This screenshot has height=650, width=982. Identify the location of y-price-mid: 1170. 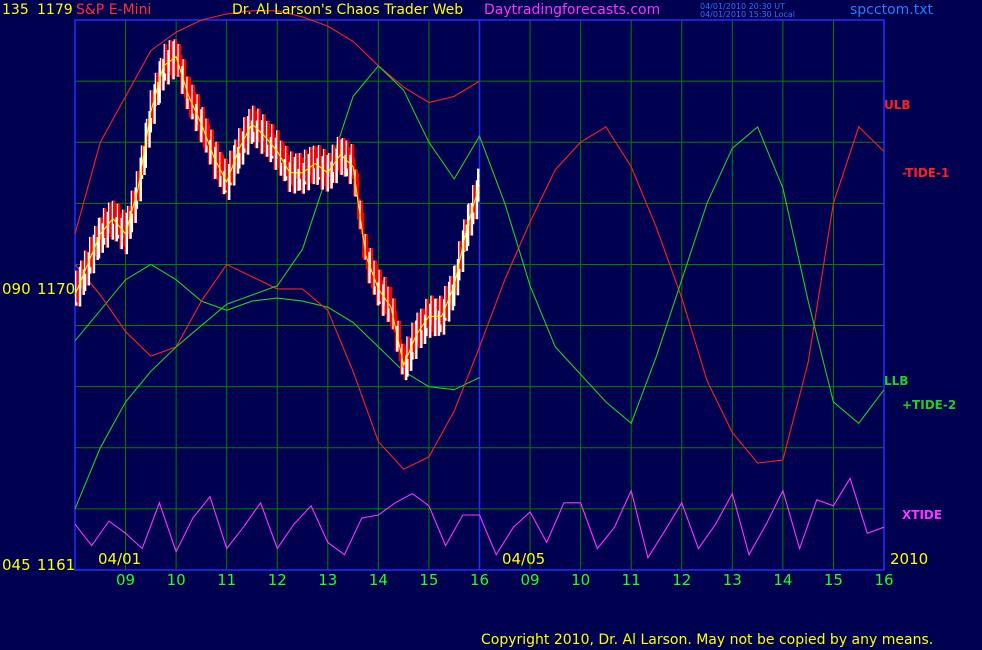
(56, 289).